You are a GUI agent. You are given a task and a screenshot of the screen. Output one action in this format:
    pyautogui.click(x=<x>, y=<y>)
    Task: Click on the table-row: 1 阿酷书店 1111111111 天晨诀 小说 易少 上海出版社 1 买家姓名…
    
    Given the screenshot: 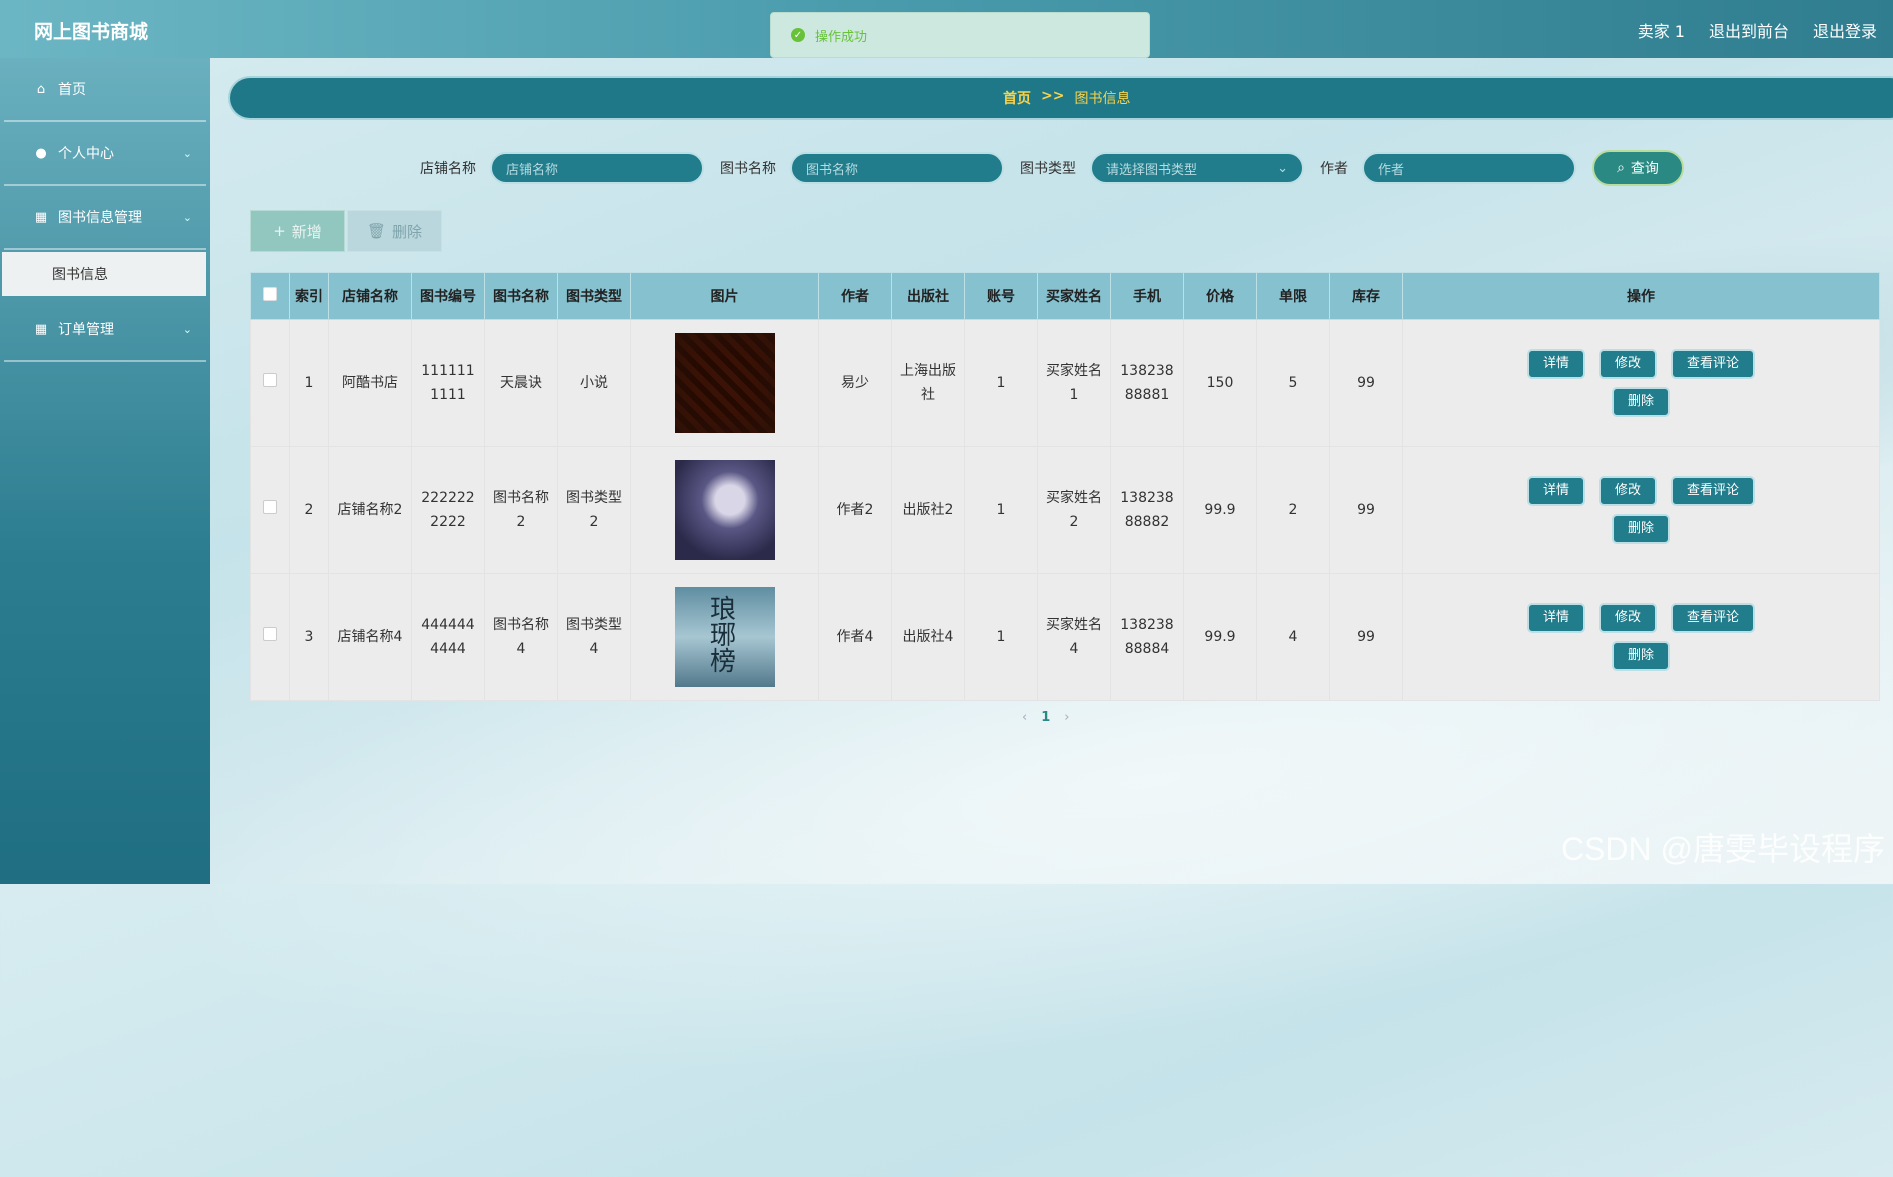 What is the action you would take?
    pyautogui.click(x=1065, y=383)
    